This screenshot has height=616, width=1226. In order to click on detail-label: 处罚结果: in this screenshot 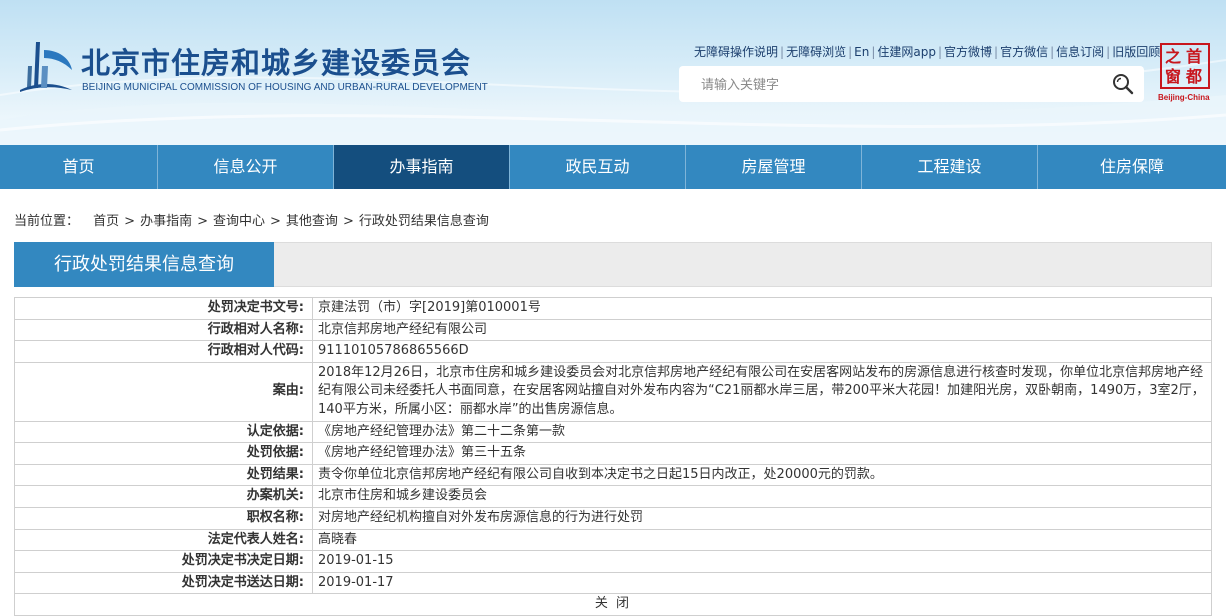, I will do `click(163, 475)`.